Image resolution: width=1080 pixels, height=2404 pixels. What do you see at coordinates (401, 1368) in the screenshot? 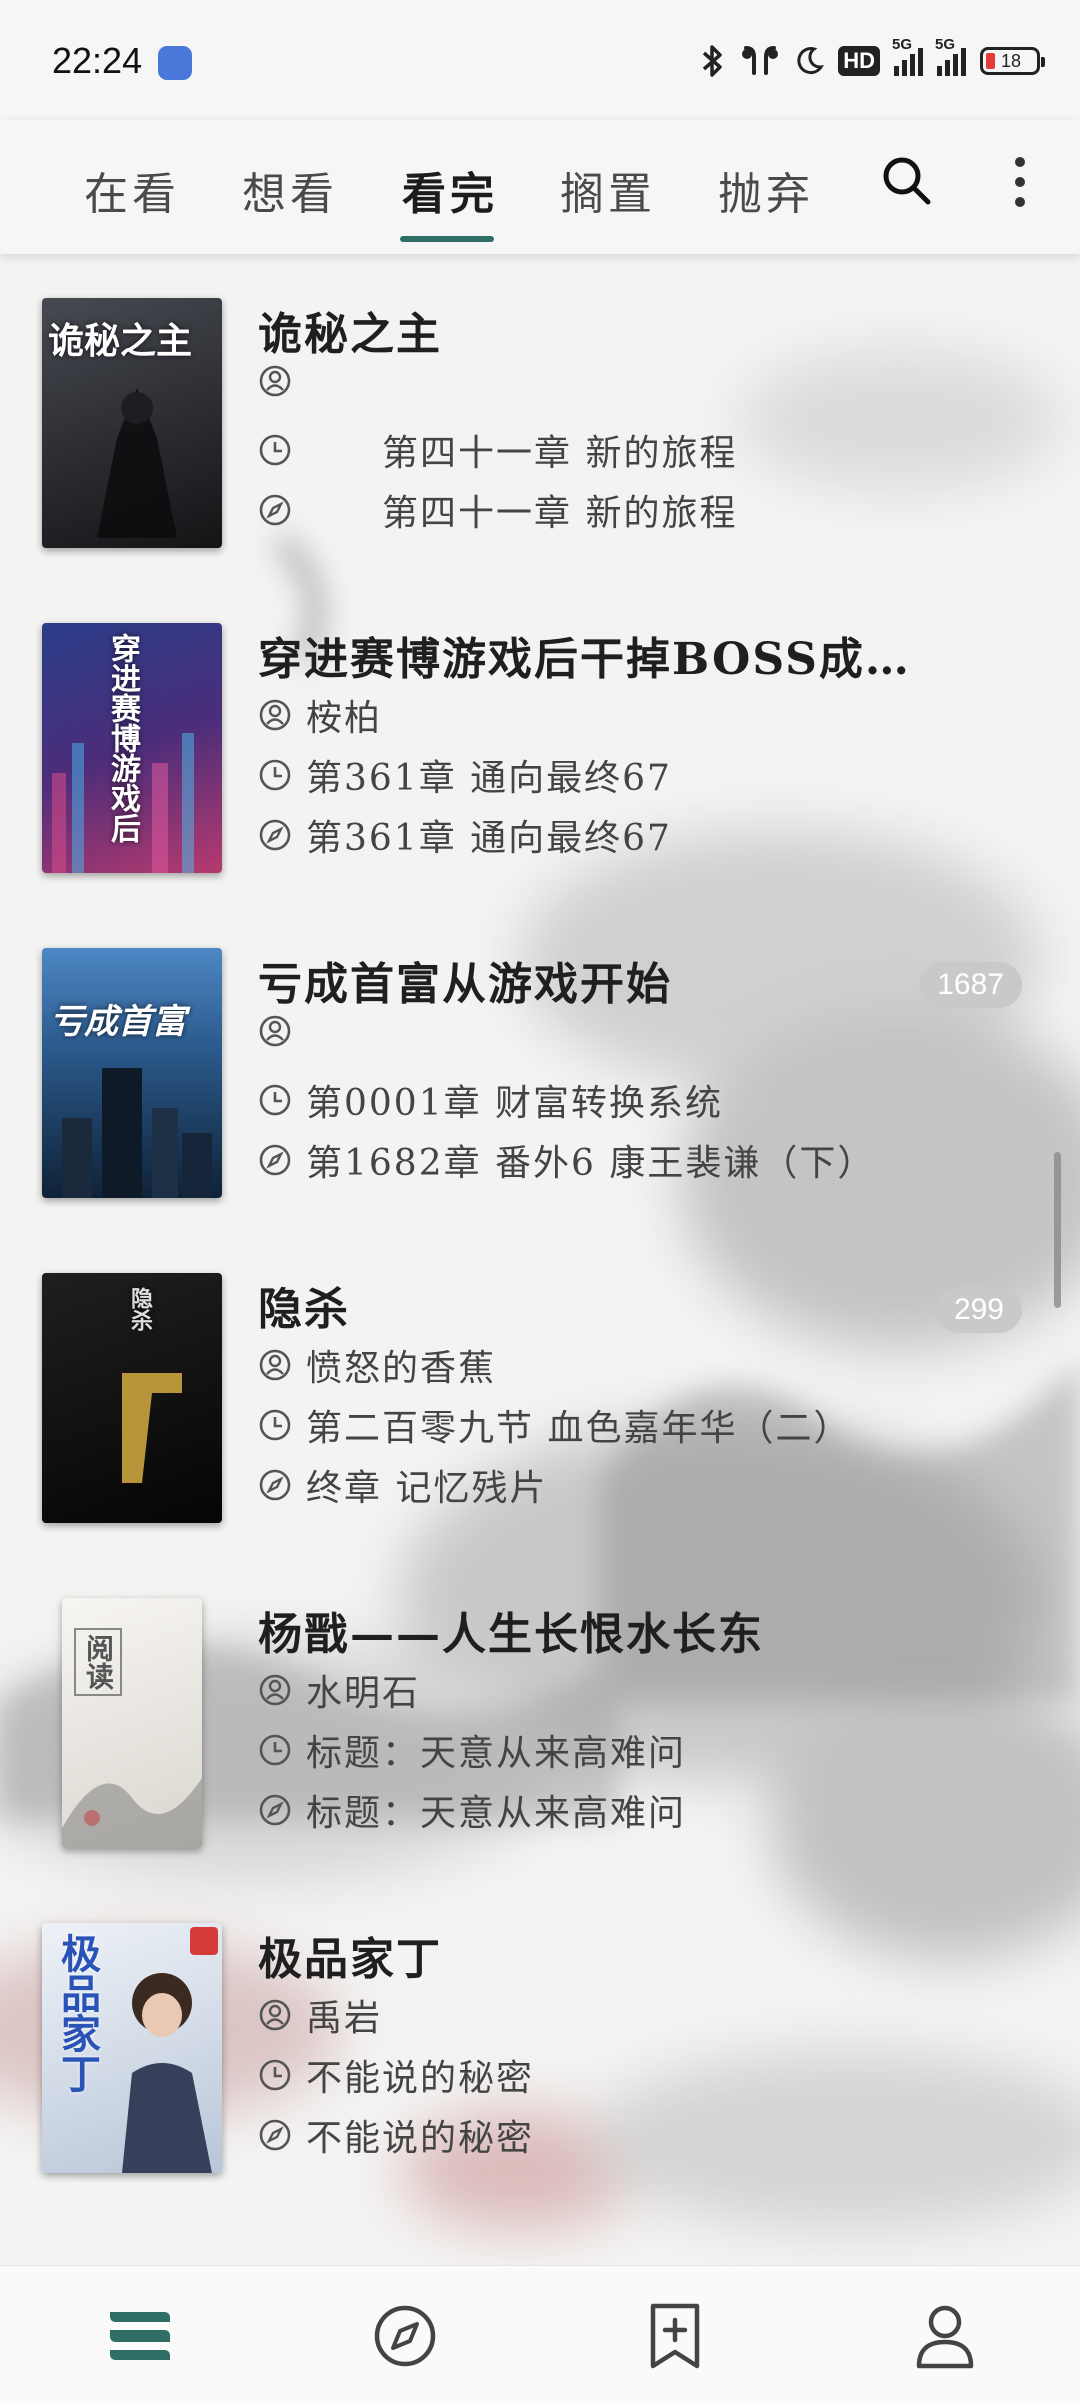
I see `author-name: 愤怒的香蕉` at bounding box center [401, 1368].